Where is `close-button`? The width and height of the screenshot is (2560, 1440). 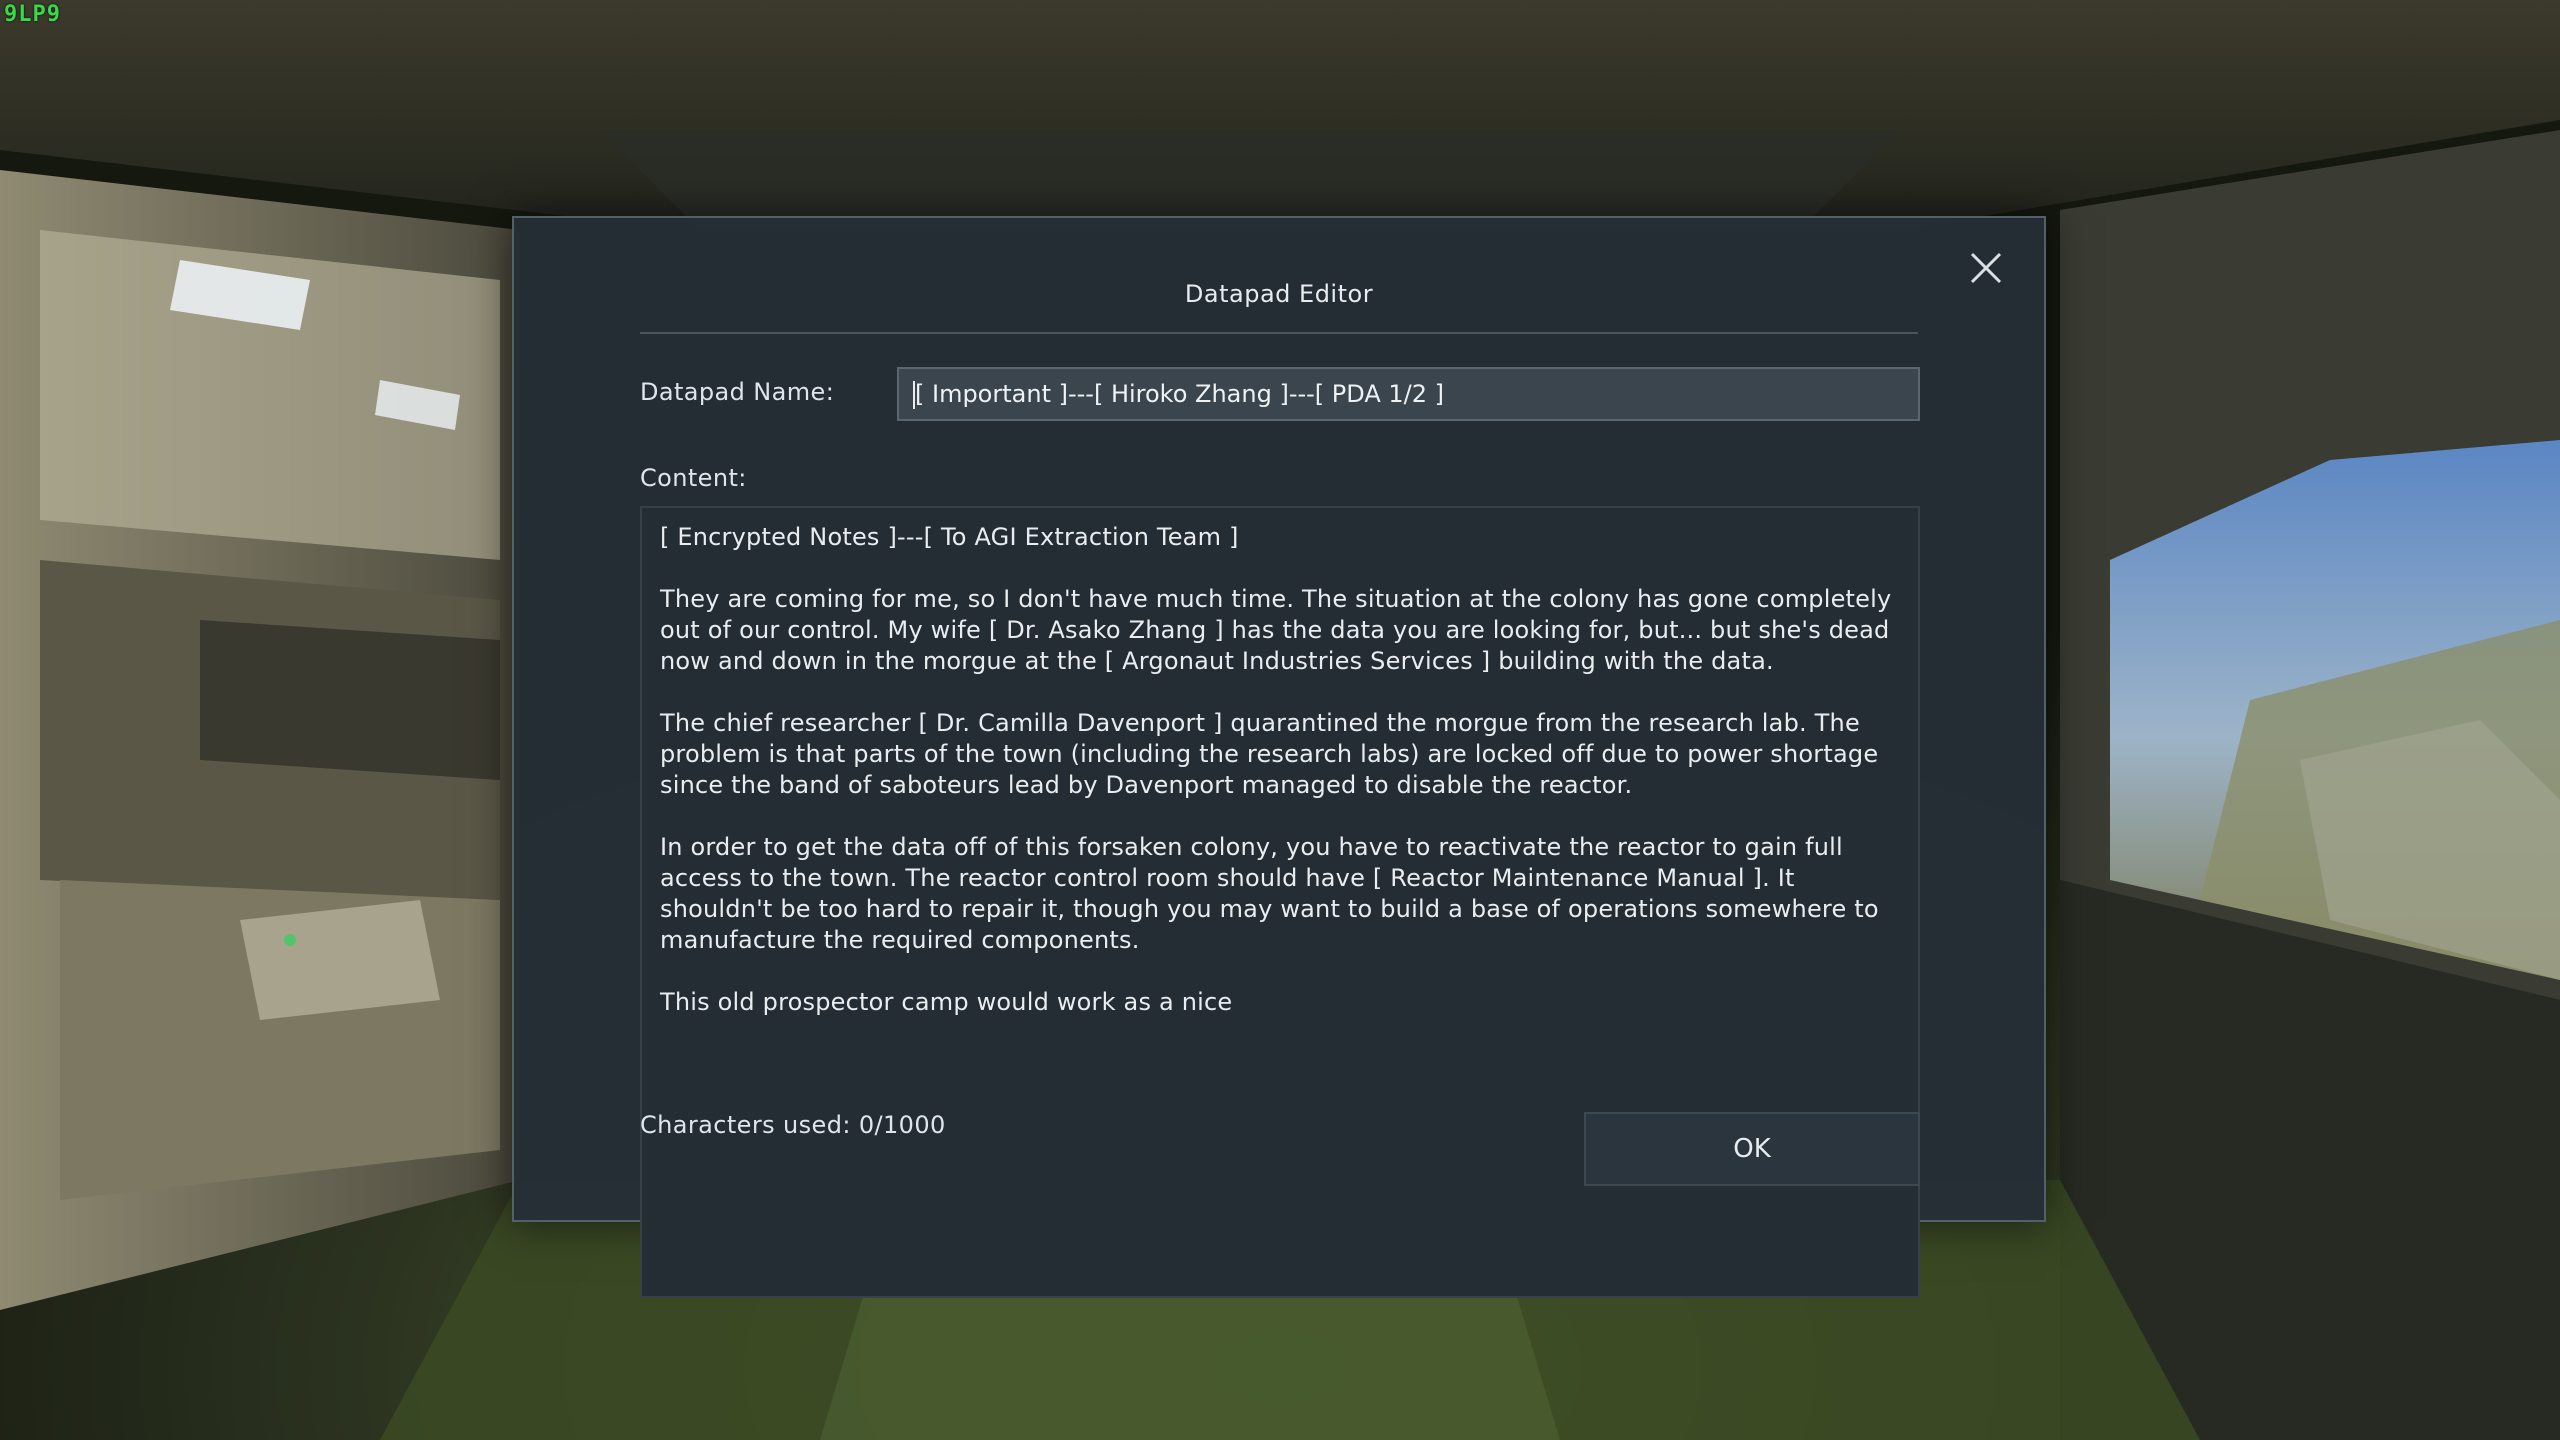 close-button is located at coordinates (1986, 268).